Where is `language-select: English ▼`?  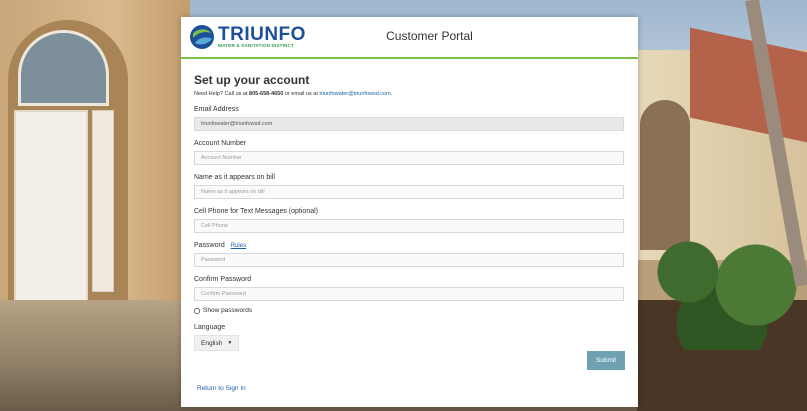
language-select: English ▼ is located at coordinates (217, 343).